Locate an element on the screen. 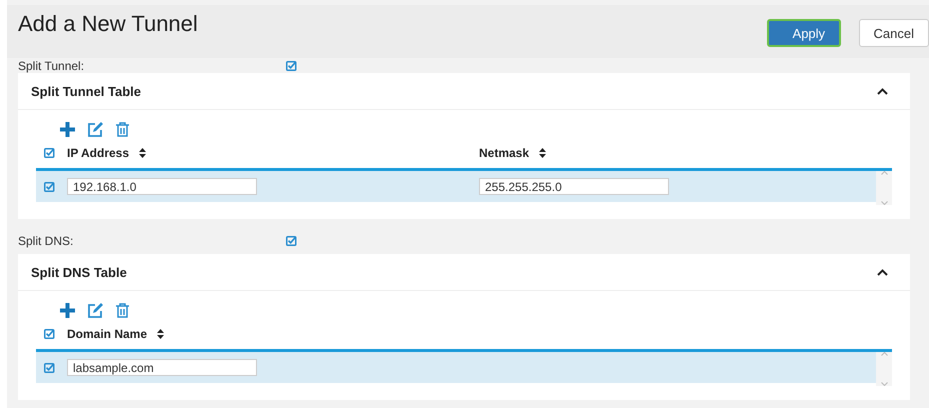 This screenshot has height=408, width=929. column-header: Netmask is located at coordinates (504, 153).